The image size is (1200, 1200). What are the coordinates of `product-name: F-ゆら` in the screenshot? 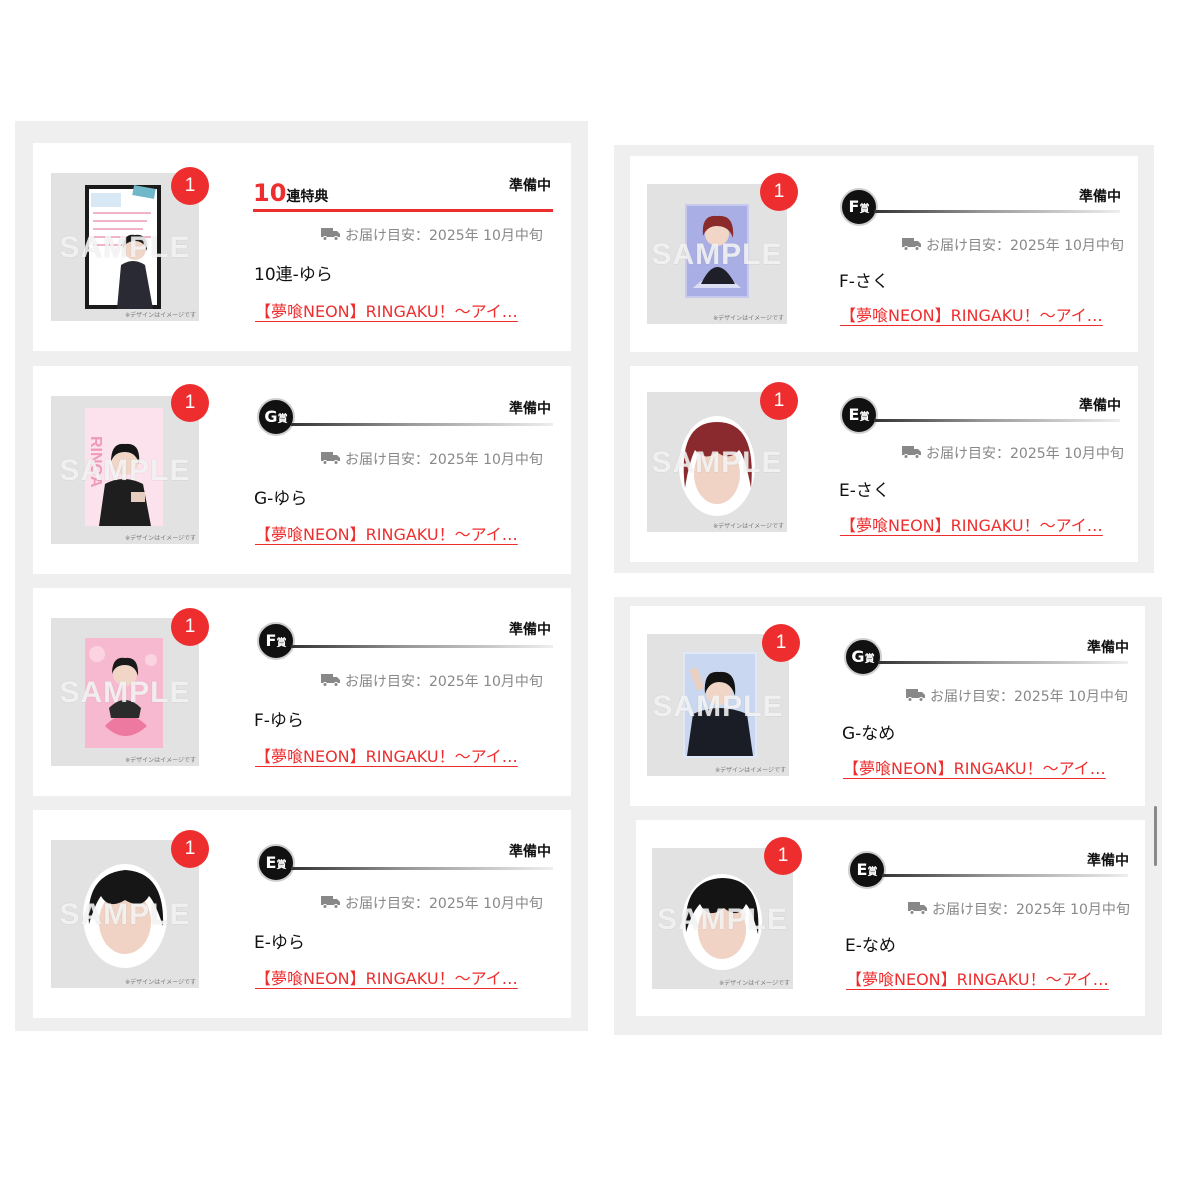 It's located at (279, 721).